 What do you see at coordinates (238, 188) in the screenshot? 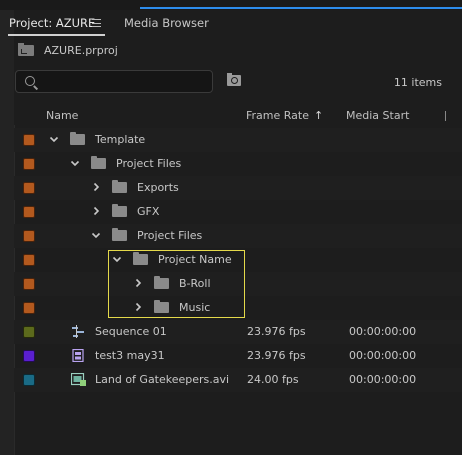
I see `list-item: Exports` at bounding box center [238, 188].